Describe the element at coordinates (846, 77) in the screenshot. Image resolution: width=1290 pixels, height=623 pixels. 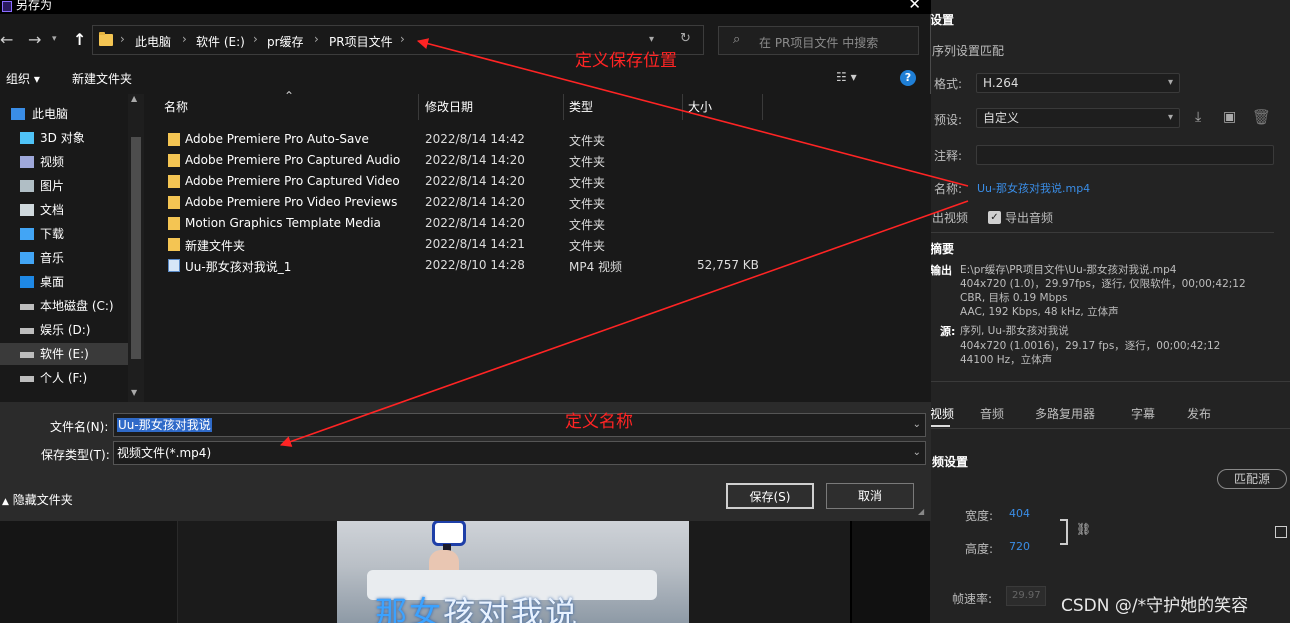
I see `view-options-icon: ☷ ▾` at that location.